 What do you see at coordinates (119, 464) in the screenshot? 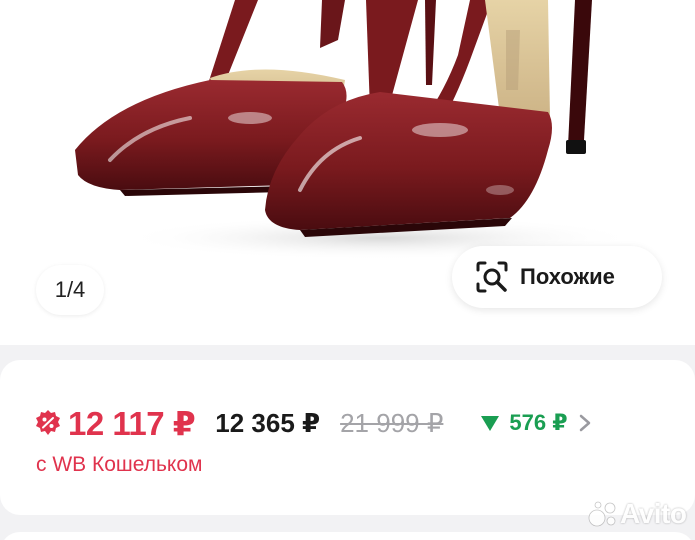
I see `wallet-note: с WB Кошельком` at bounding box center [119, 464].